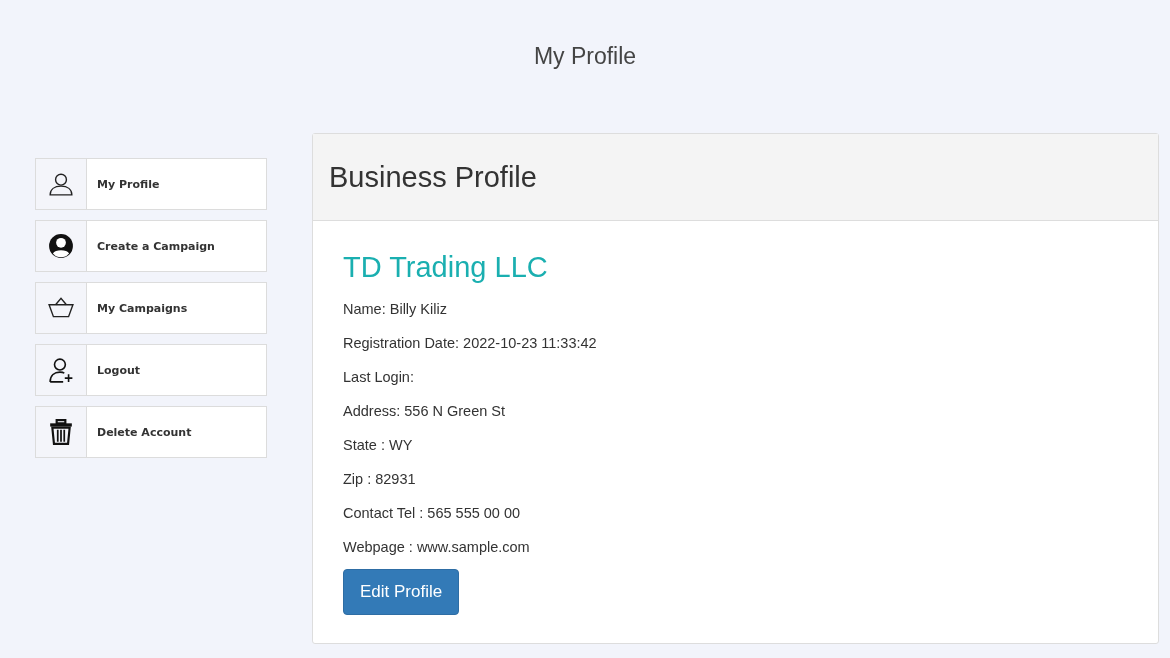 The width and height of the screenshot is (1170, 658). What do you see at coordinates (151, 308) in the screenshot?
I see `sidebar-item: My Campaigns` at bounding box center [151, 308].